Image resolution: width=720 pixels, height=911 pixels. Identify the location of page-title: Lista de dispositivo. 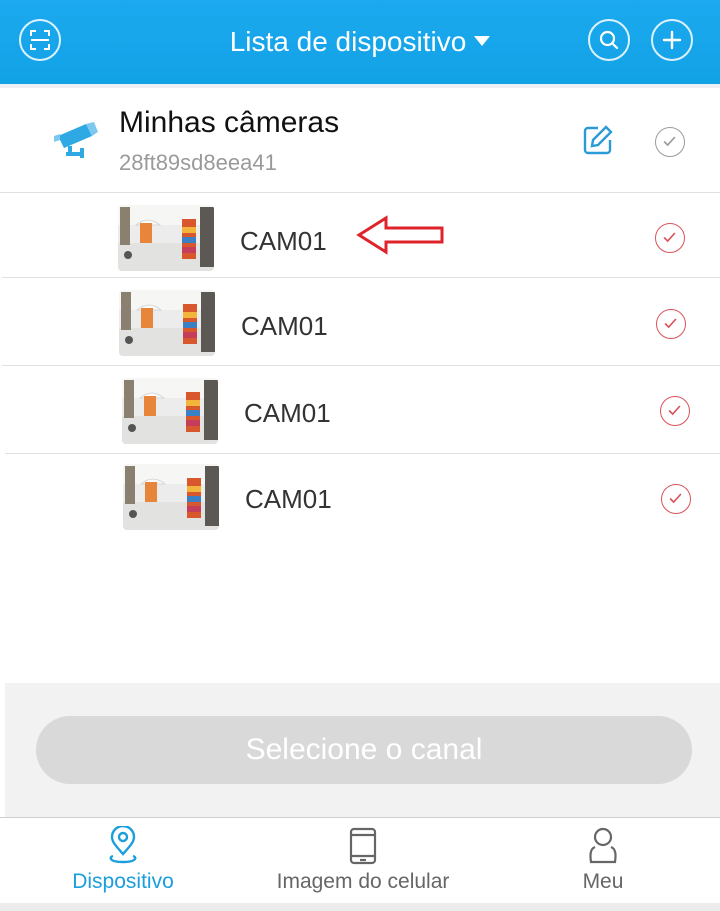
(348, 41).